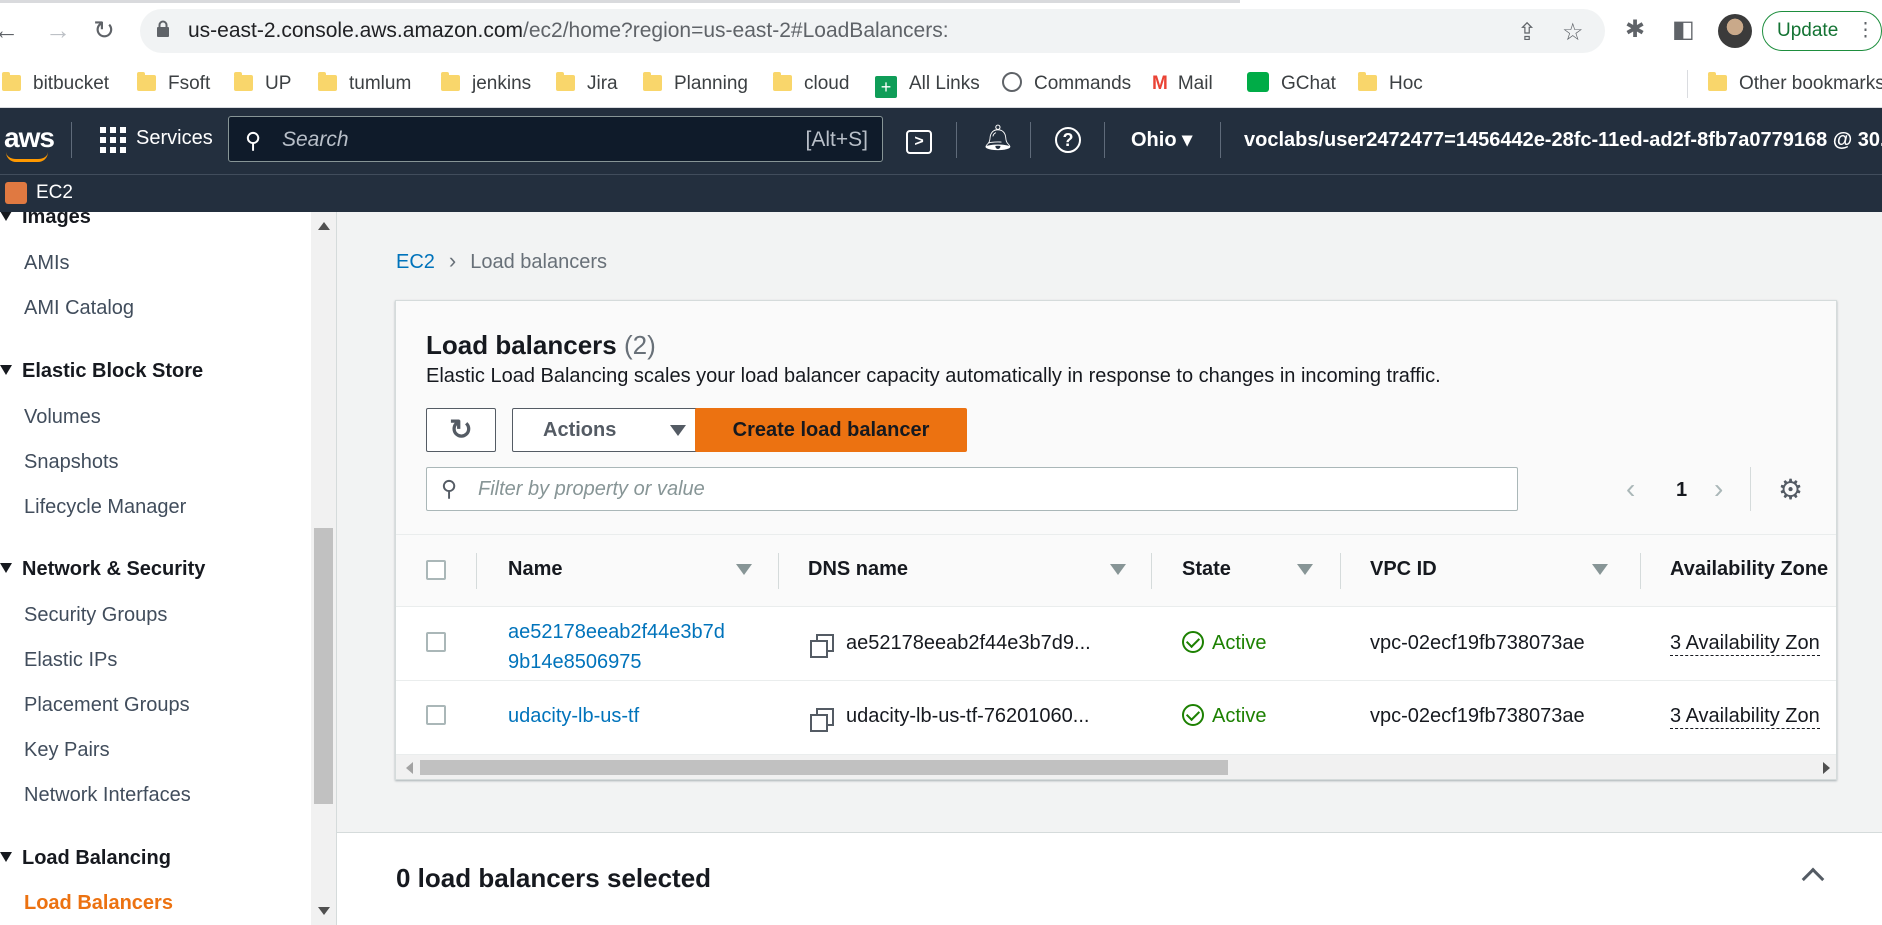 This screenshot has height=925, width=1882. What do you see at coordinates (364, 84) in the screenshot?
I see `bookmark-tumlum: tumlum` at bounding box center [364, 84].